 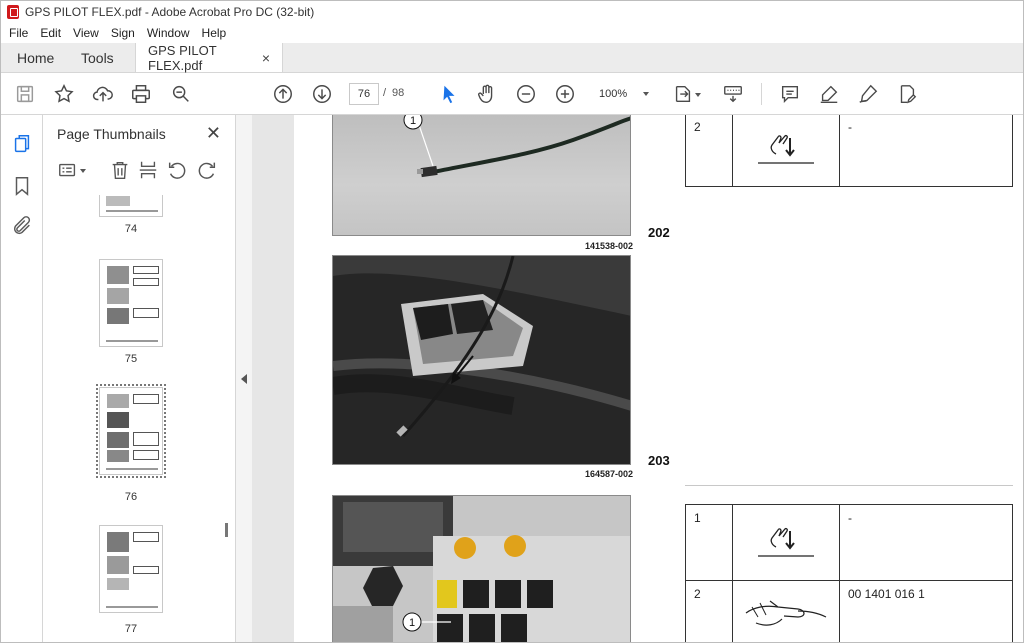 What do you see at coordinates (68, 170) in the screenshot?
I see `thumbnail-options-icon` at bounding box center [68, 170].